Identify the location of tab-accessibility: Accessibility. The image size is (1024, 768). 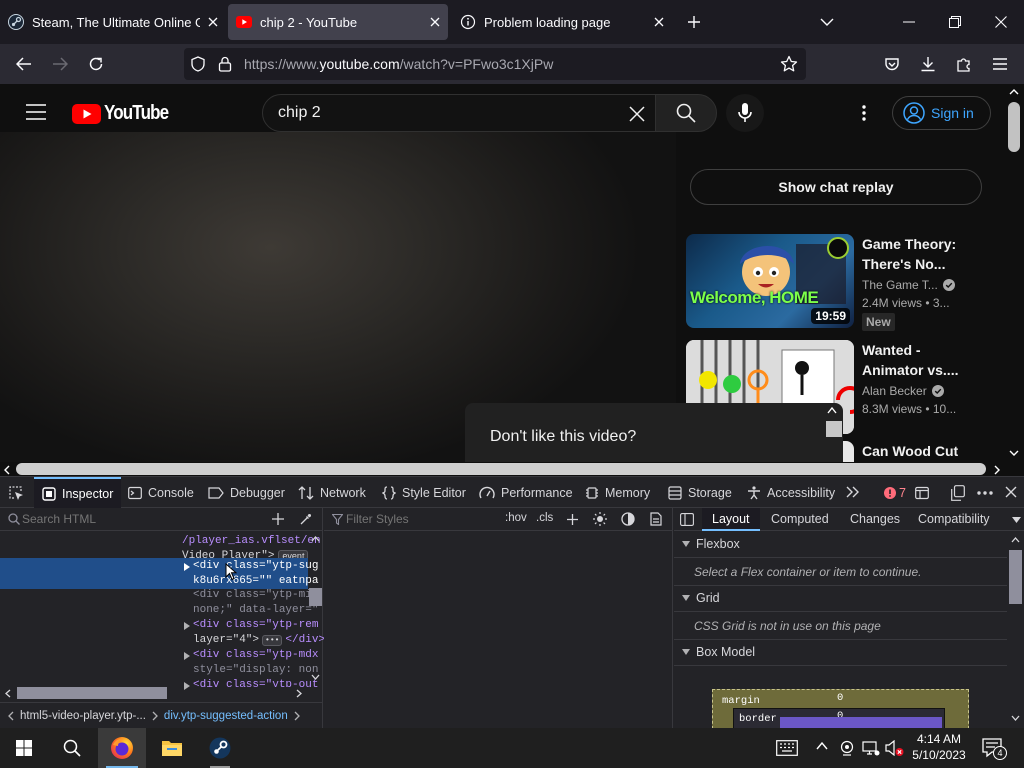
(791, 492).